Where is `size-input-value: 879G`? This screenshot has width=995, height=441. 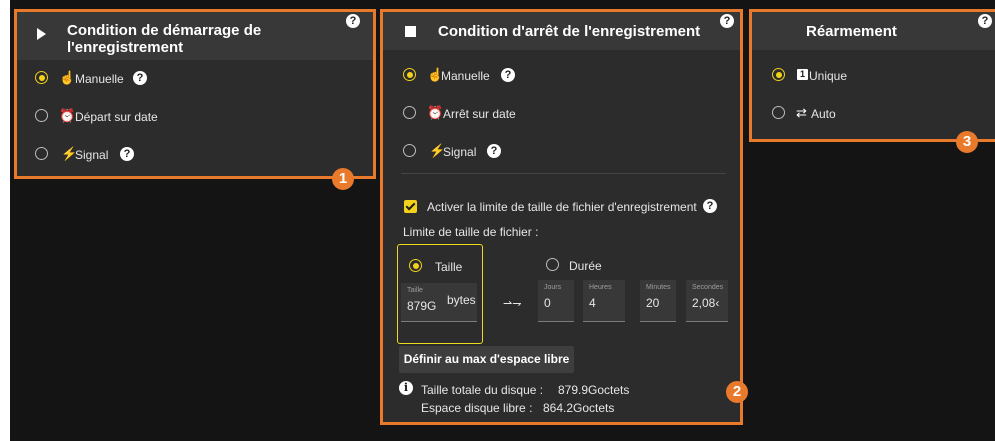 size-input-value: 879G is located at coordinates (422, 306).